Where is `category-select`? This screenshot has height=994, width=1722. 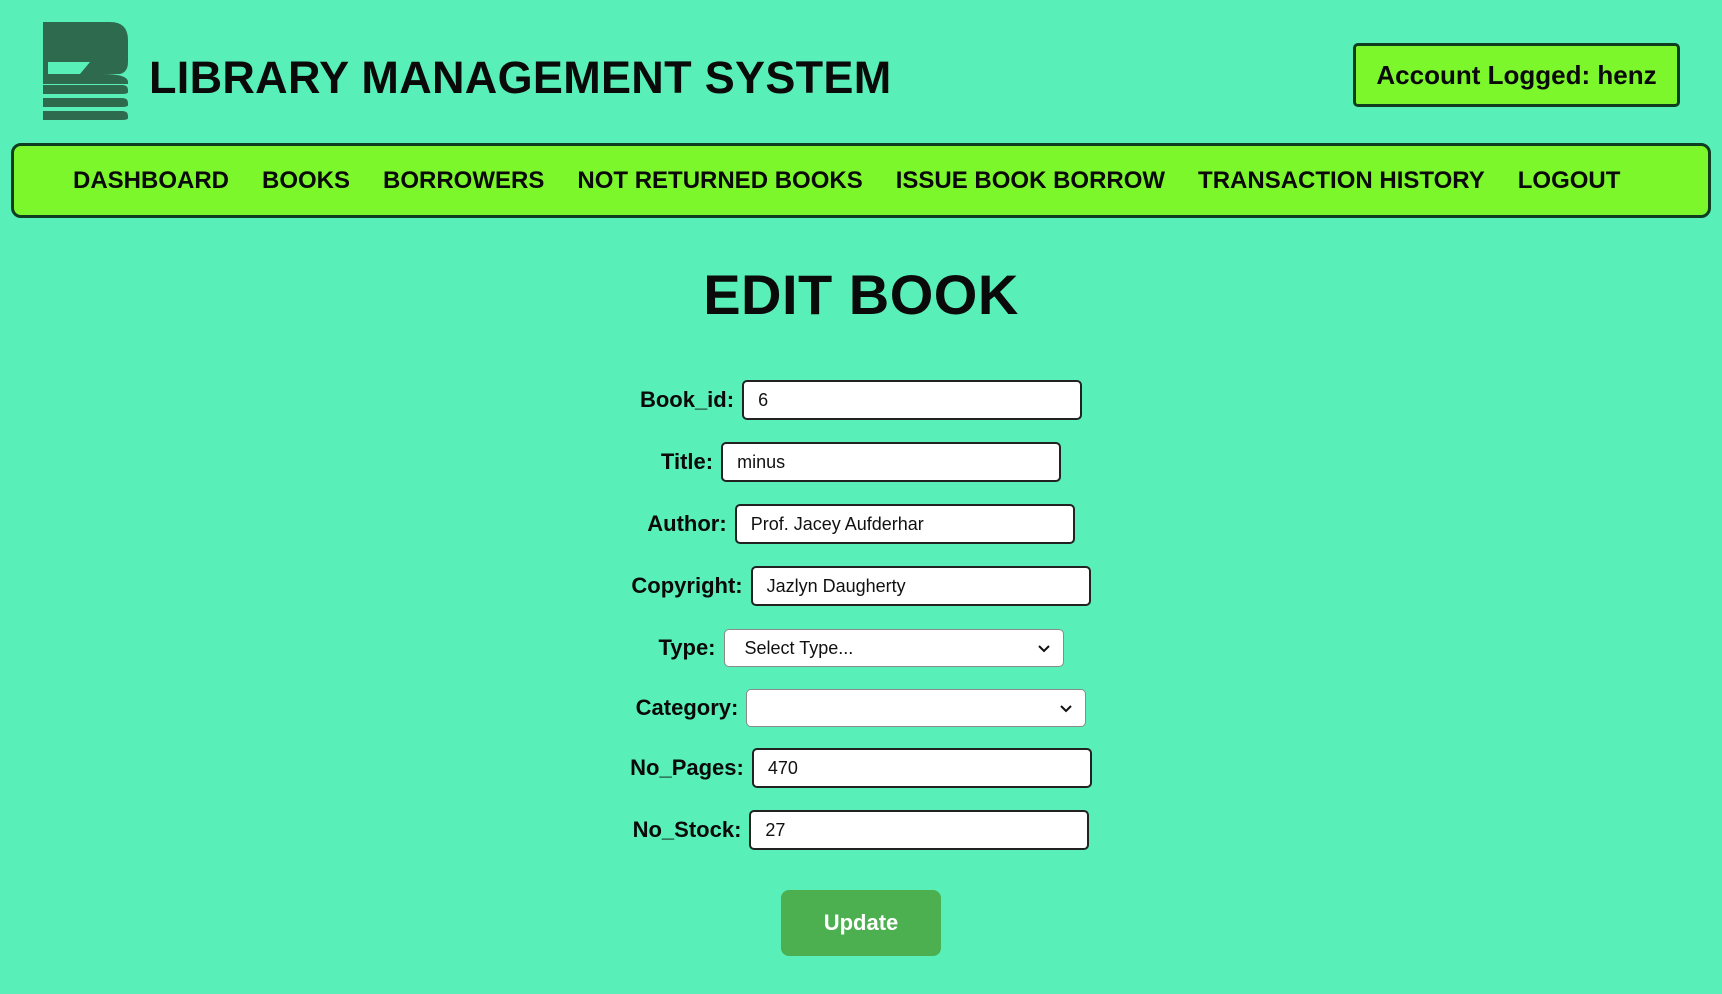
category-select is located at coordinates (916, 708).